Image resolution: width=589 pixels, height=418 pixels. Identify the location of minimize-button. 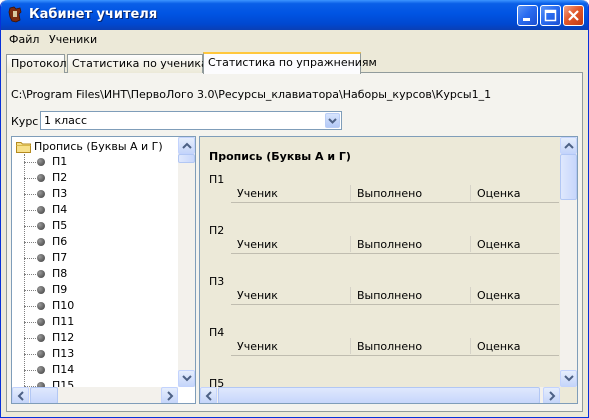
(527, 15).